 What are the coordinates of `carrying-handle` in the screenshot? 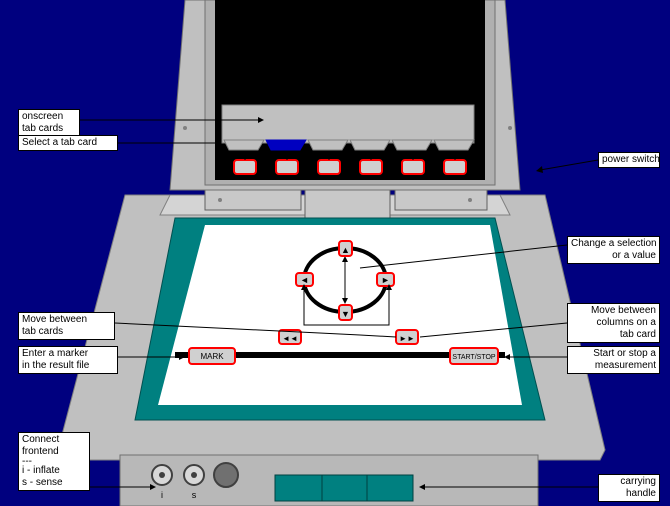 It's located at (344, 488).